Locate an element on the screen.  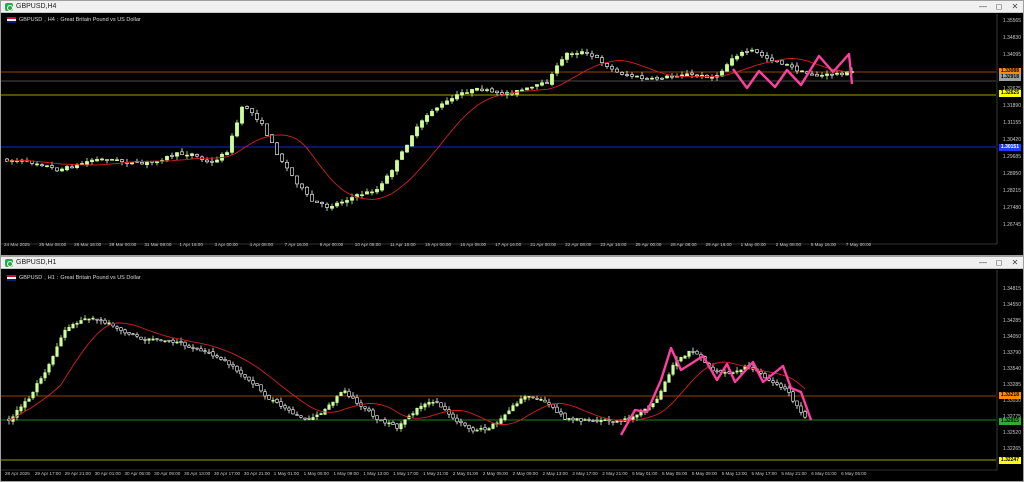
gbp-flag-icon is located at coordinates (11, 20).